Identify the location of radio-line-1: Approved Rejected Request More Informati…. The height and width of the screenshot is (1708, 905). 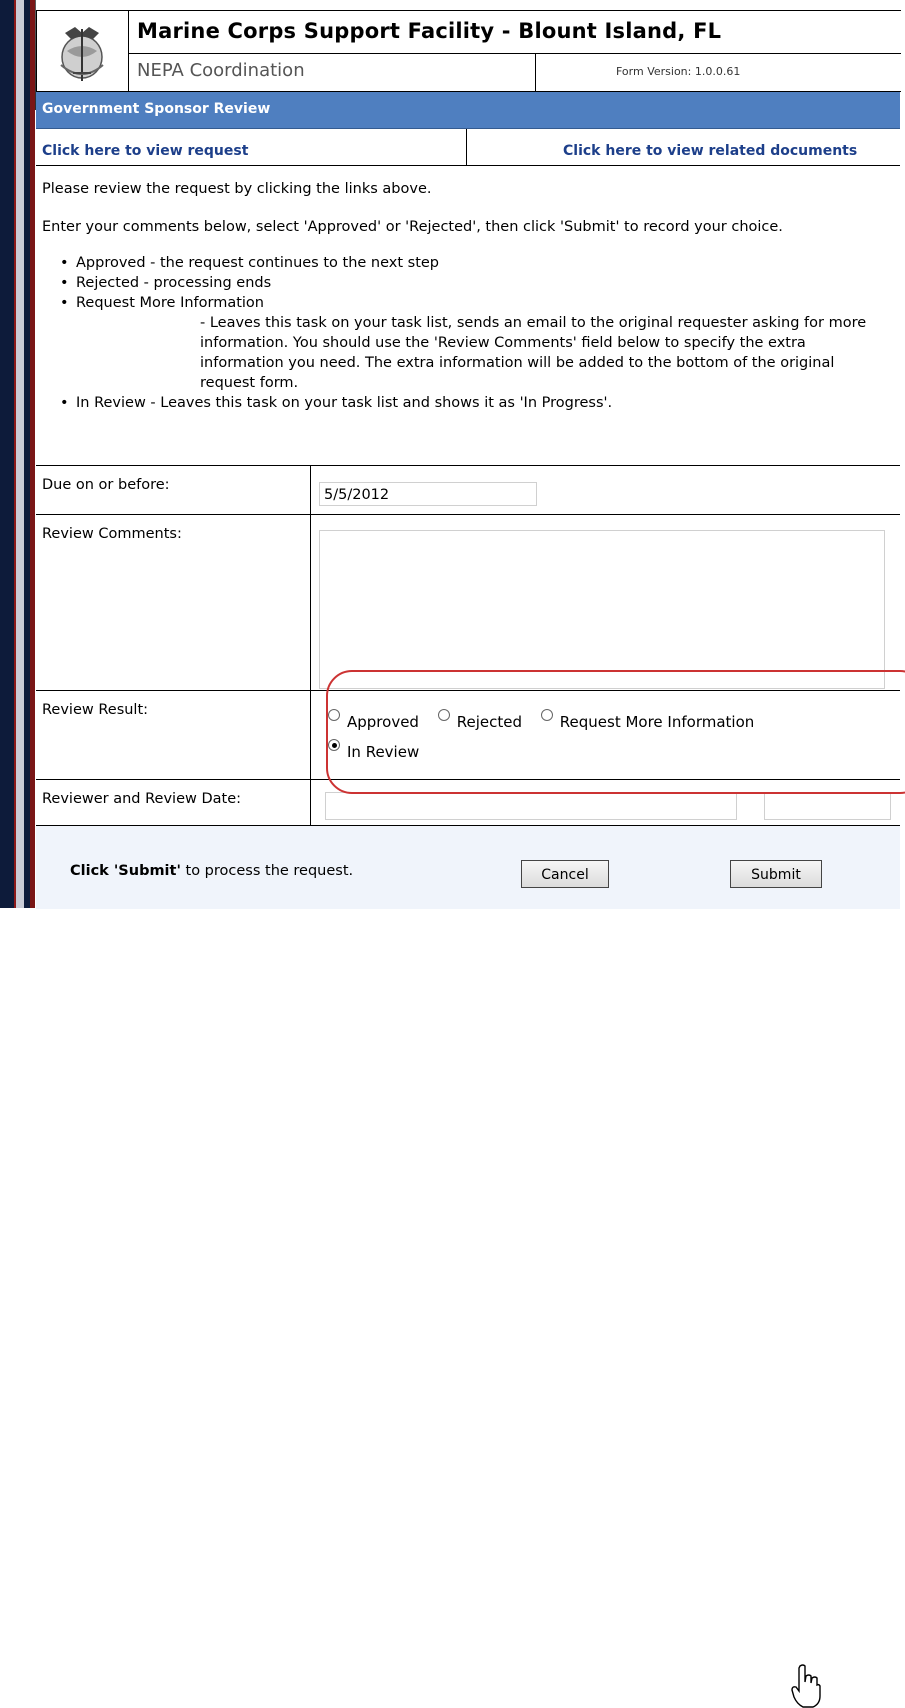
(546, 726).